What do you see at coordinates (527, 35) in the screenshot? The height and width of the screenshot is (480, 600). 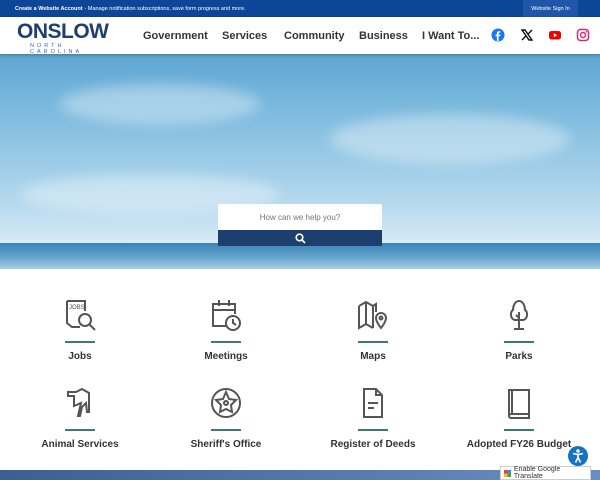 I see `x-icon` at bounding box center [527, 35].